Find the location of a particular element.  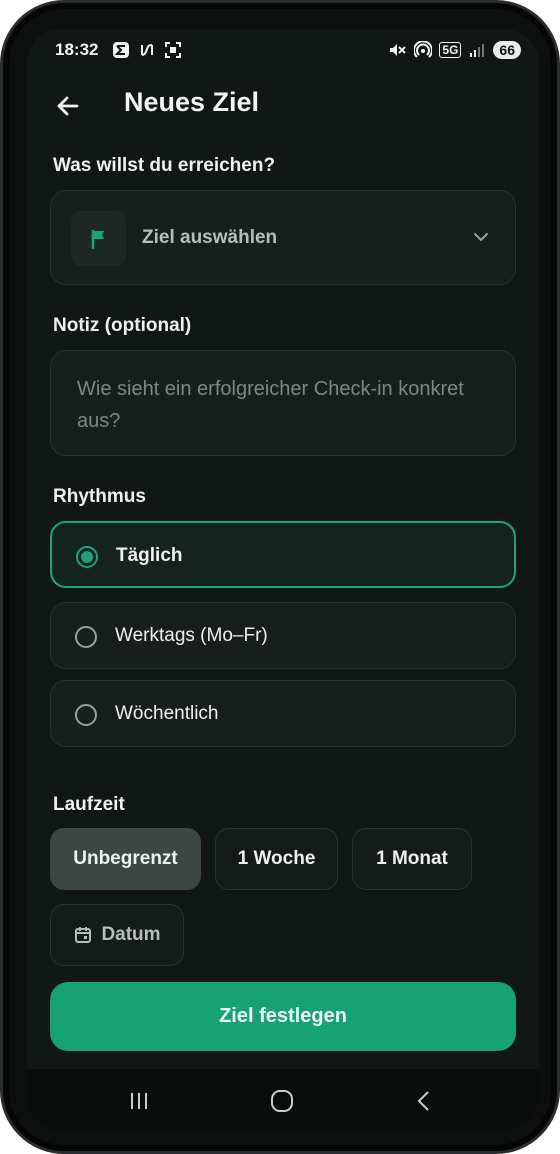

mute-icon is located at coordinates (397, 50).